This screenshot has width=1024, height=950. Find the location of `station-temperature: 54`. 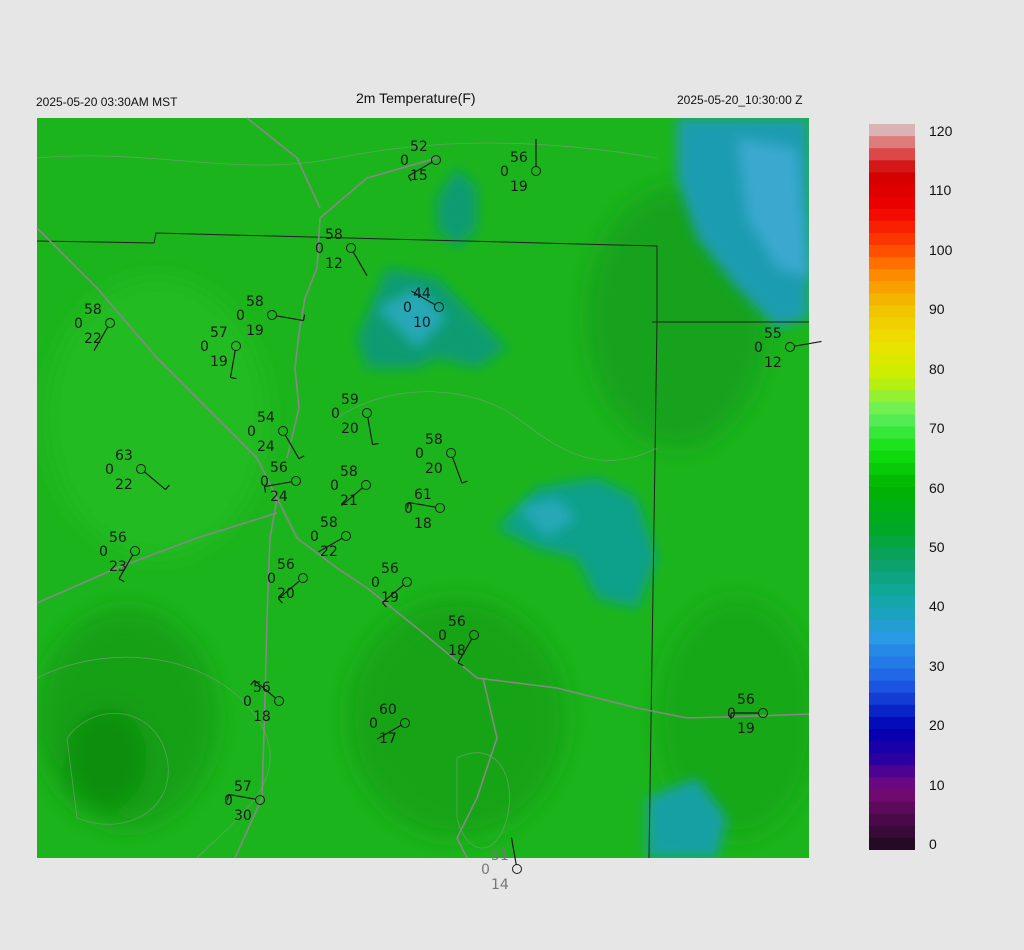

station-temperature: 54 is located at coordinates (266, 418).